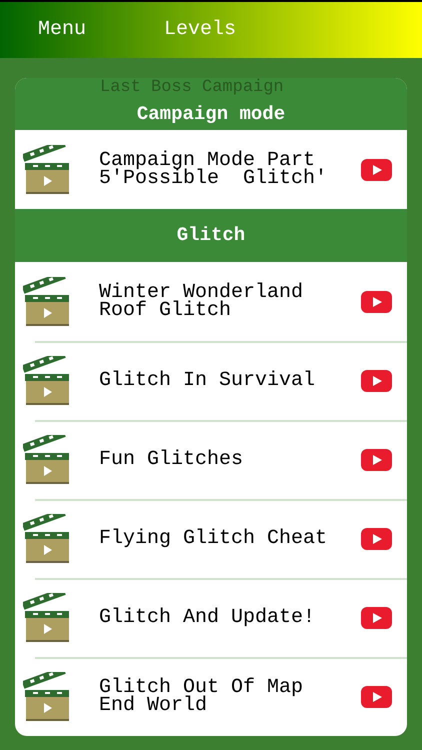 This screenshot has width=422, height=750. Describe the element at coordinates (207, 381) in the screenshot. I see `row-title: Glitch In Survival` at that location.